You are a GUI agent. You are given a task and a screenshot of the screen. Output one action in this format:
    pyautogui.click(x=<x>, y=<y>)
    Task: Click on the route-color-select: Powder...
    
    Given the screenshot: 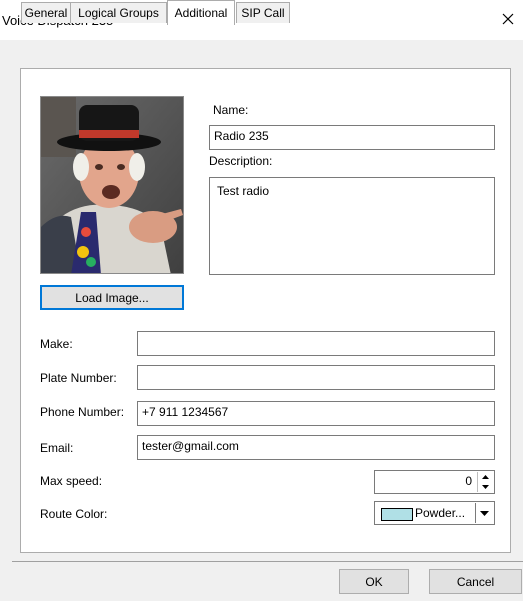 What is the action you would take?
    pyautogui.click(x=434, y=513)
    